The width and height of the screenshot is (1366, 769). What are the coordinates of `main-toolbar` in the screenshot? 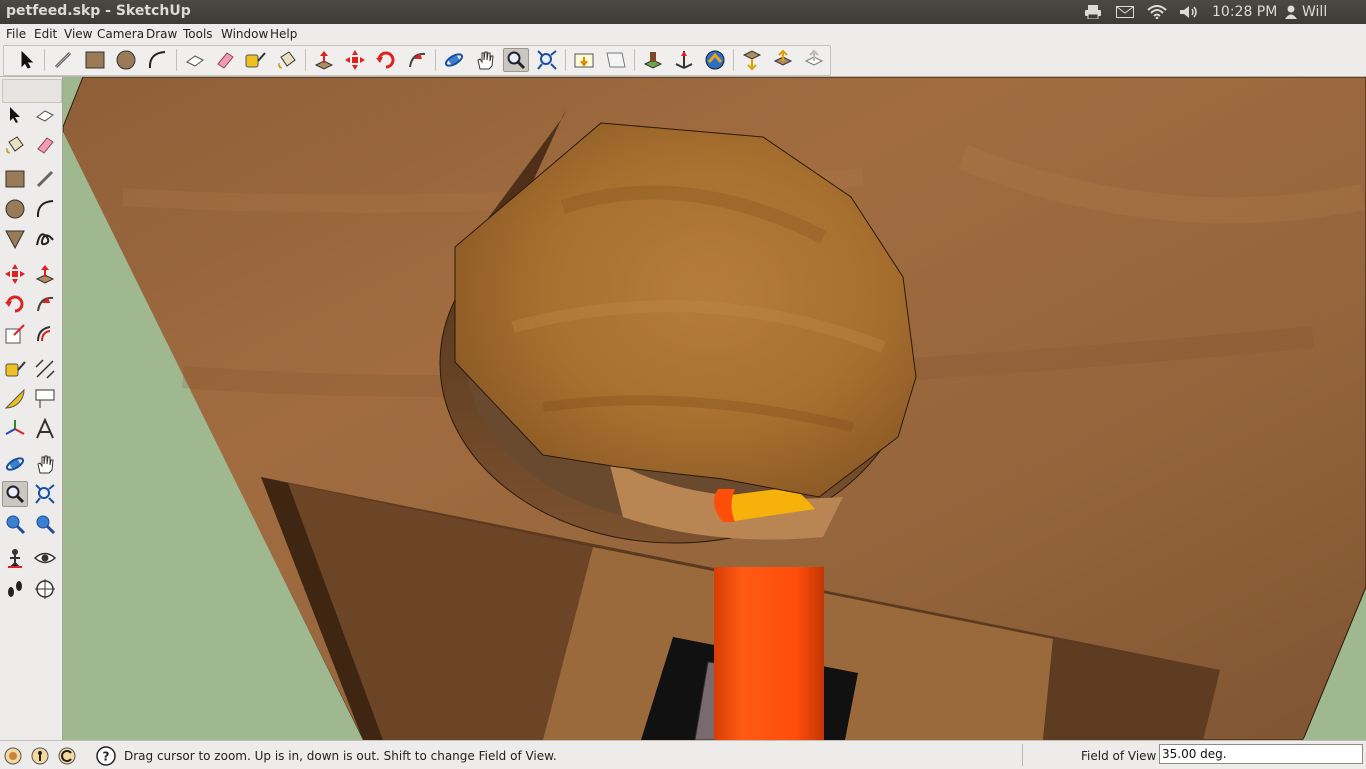 It's located at (683, 60).